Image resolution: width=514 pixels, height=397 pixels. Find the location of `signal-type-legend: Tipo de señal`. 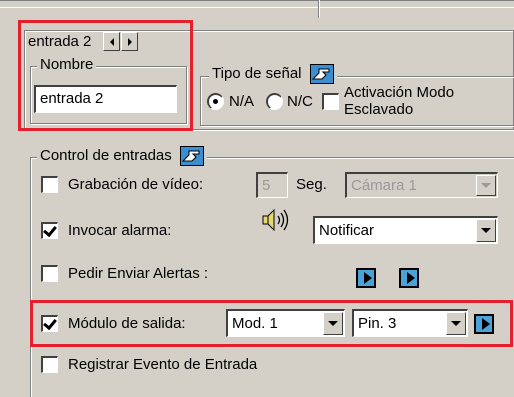

signal-type-legend: Tipo de señal is located at coordinates (273, 74).